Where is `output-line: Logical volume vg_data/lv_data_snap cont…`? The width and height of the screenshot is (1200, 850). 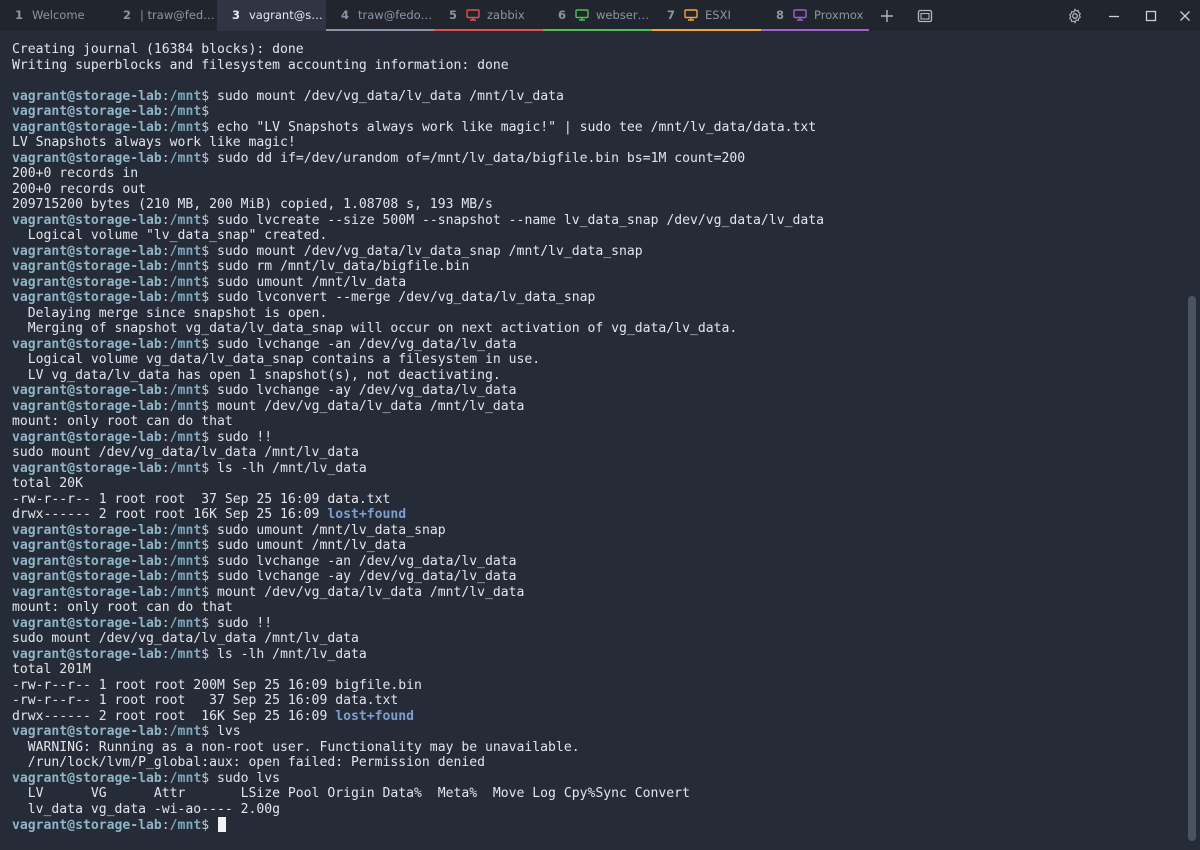 output-line: Logical volume vg_data/lv_data_snap cont… is located at coordinates (587, 360).